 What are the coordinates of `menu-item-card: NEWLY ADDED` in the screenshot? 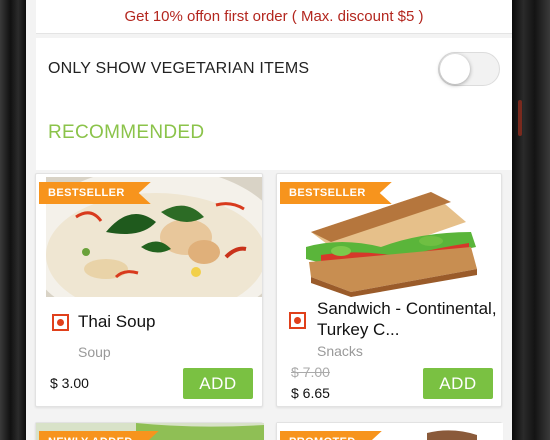 It's located at (149, 431).